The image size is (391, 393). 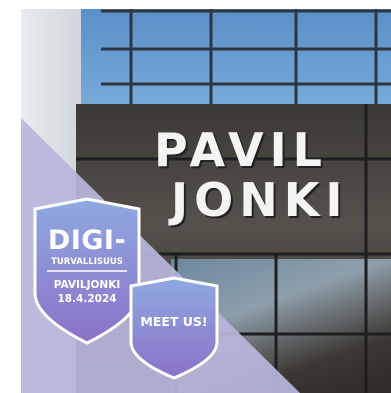 I want to click on badge-subtitle: TURVALLISUUS, so click(x=87, y=262).